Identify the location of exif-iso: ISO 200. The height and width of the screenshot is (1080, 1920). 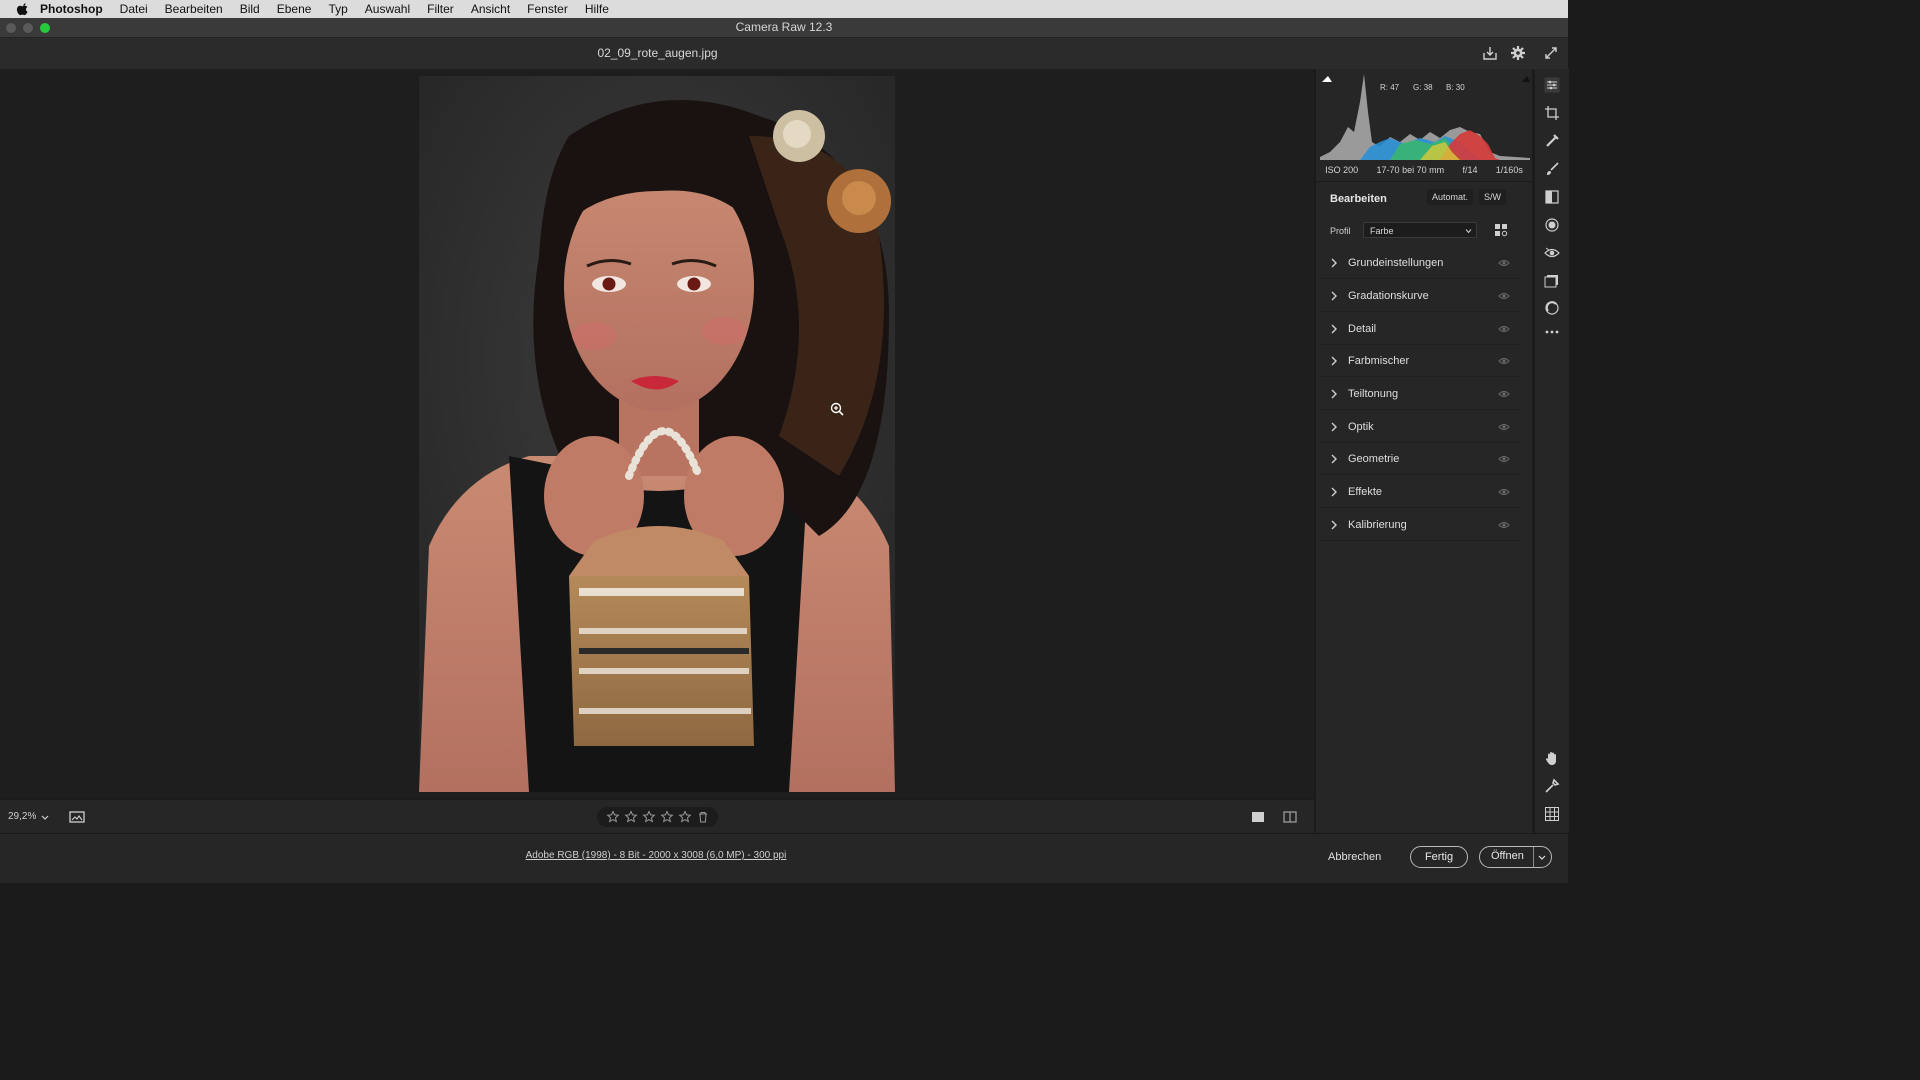
(1342, 170).